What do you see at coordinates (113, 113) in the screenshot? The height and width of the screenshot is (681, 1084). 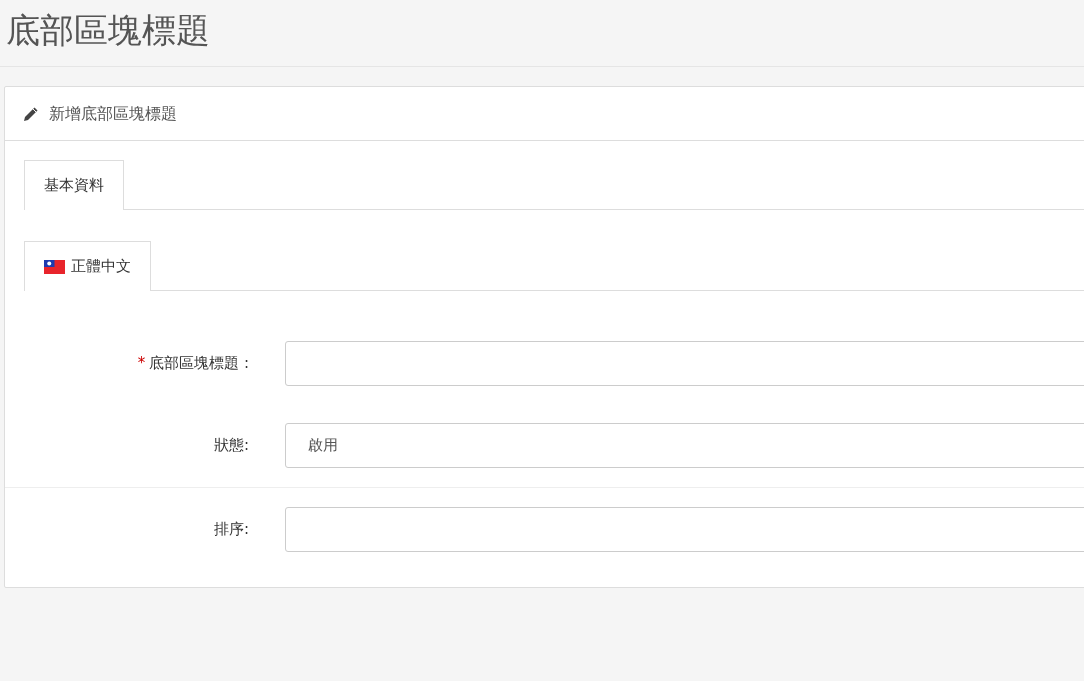 I see `card-title: 新增底部區塊標題` at bounding box center [113, 113].